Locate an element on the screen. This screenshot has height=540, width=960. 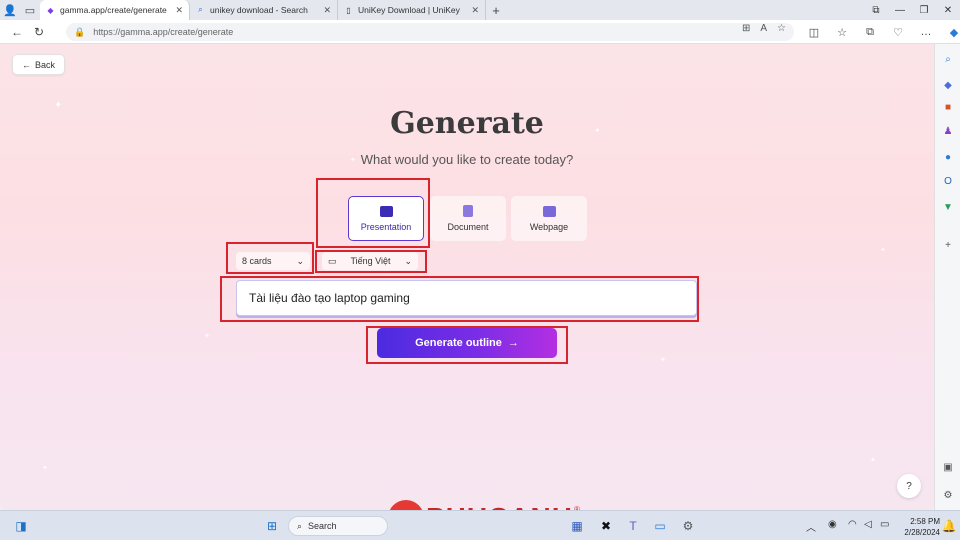
type-webpage-card: Webpage is located at coordinates (549, 218).